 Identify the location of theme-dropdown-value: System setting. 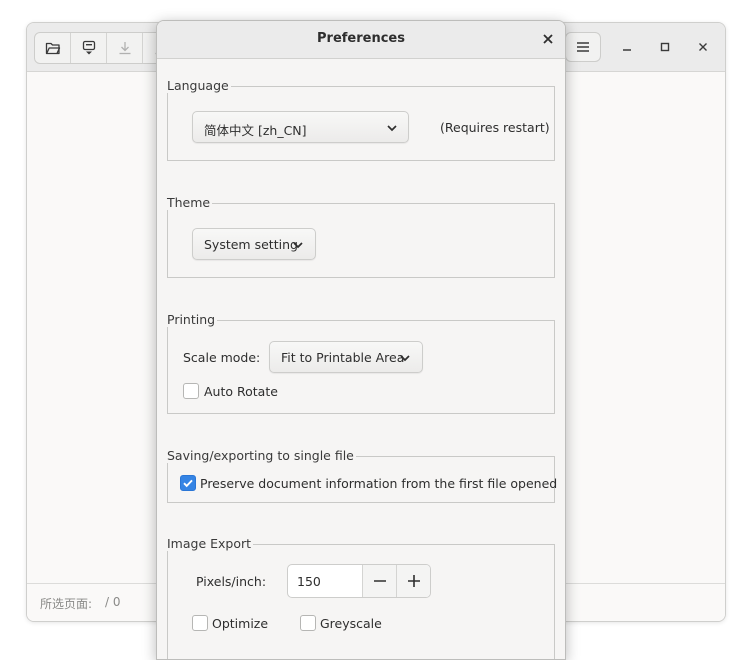
(251, 244).